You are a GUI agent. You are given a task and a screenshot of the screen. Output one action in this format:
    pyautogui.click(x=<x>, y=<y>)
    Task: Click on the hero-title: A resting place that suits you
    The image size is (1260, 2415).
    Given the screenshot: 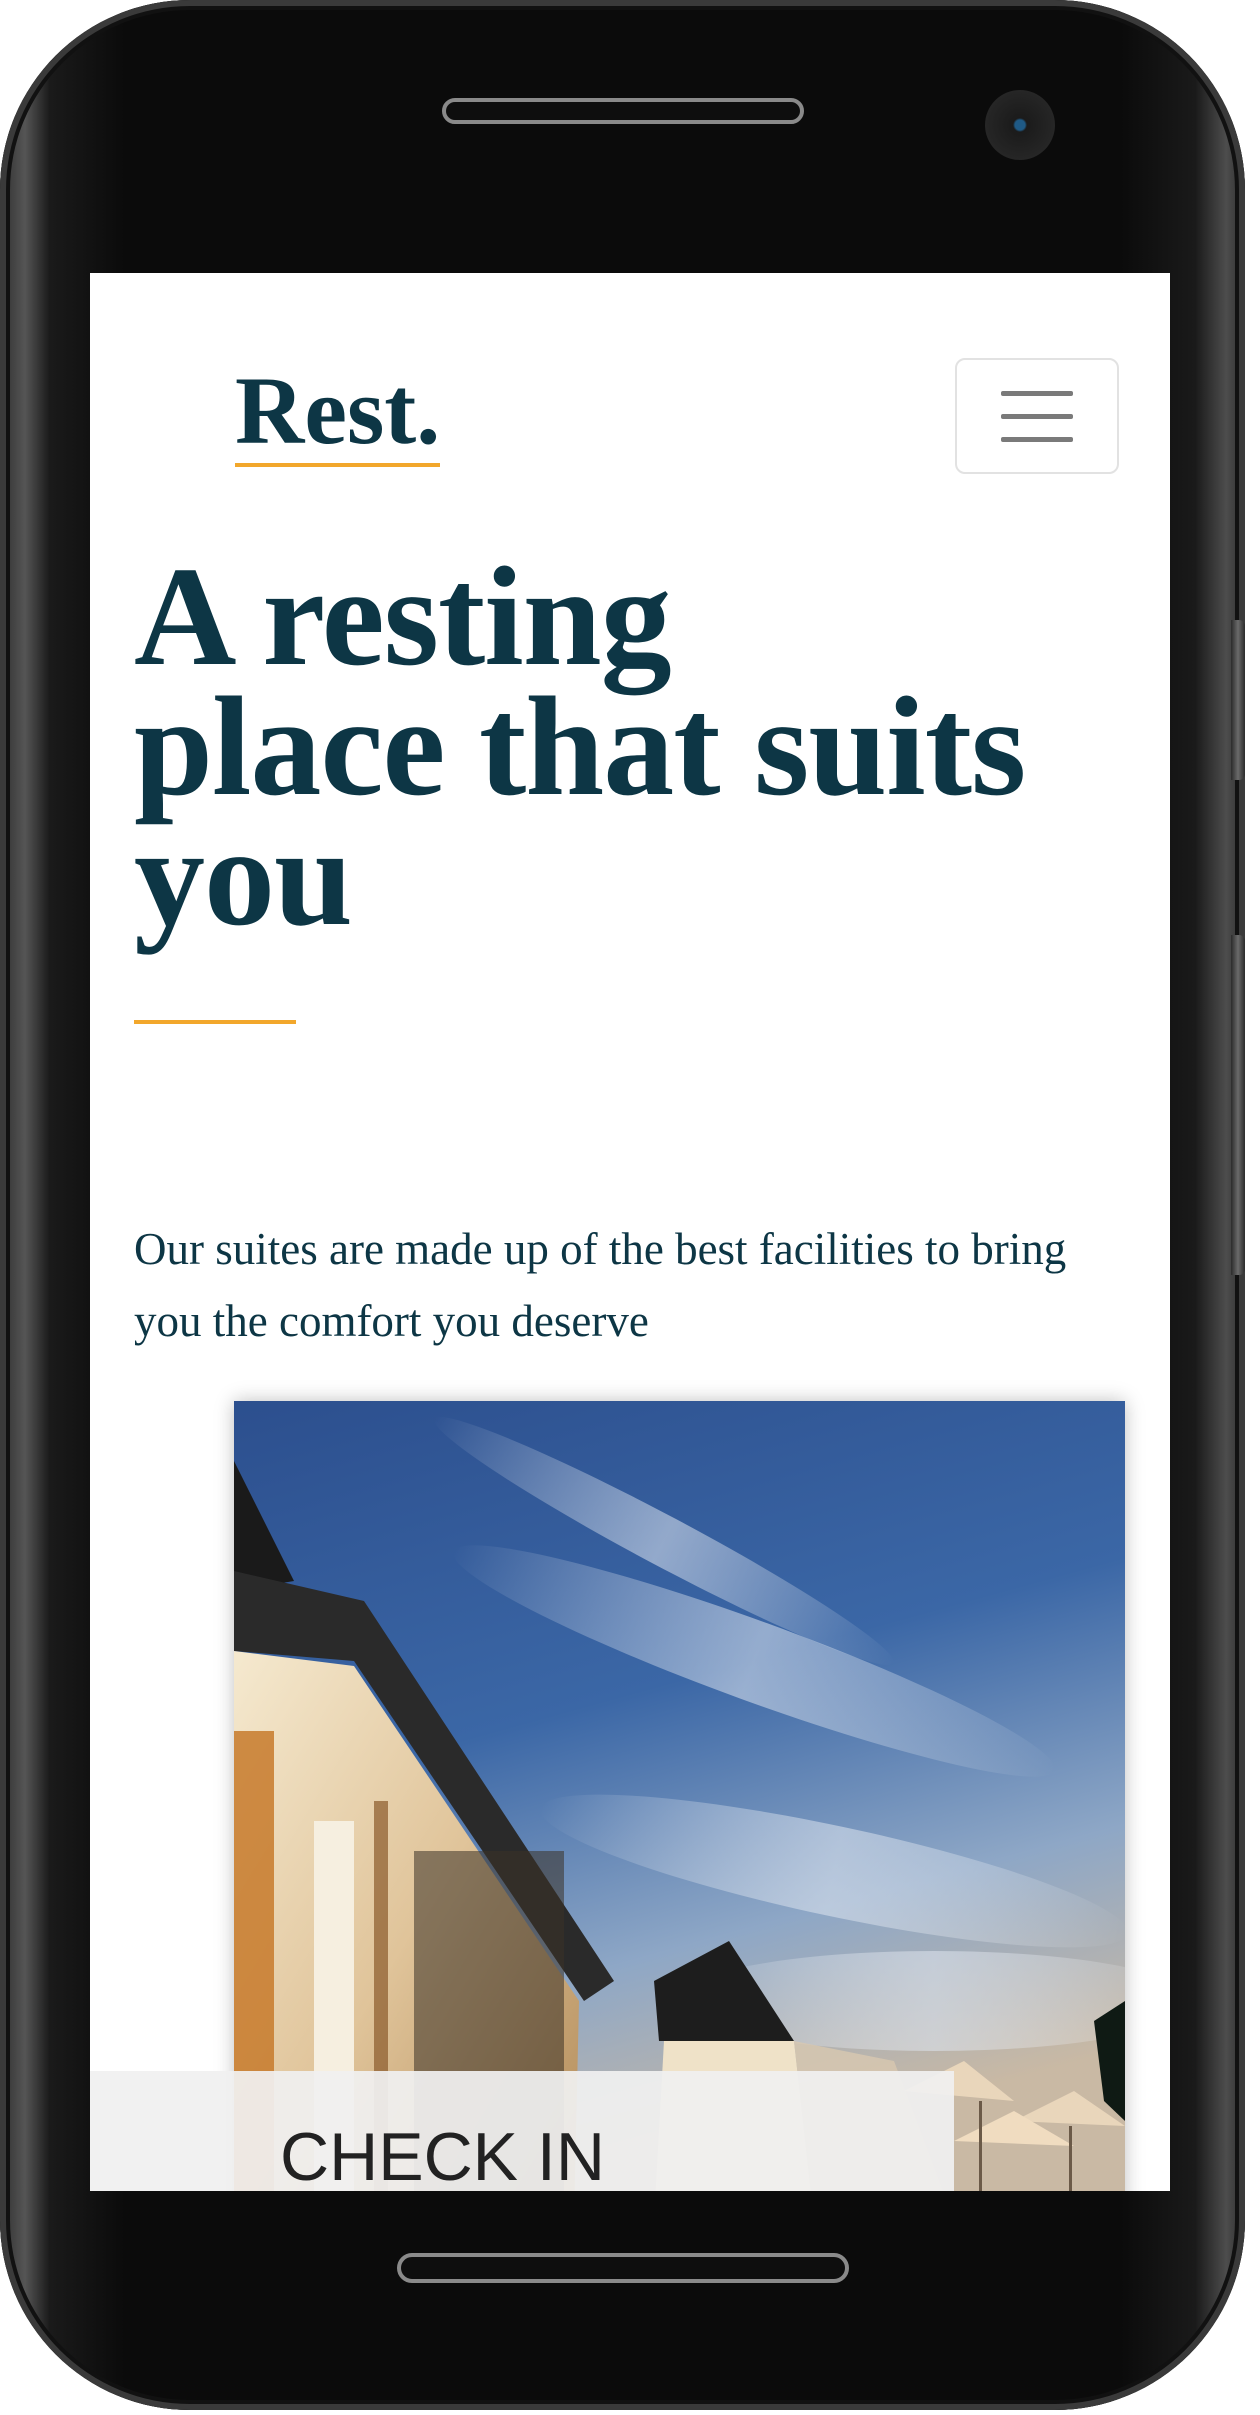 What is the action you would take?
    pyautogui.click(x=634, y=746)
    